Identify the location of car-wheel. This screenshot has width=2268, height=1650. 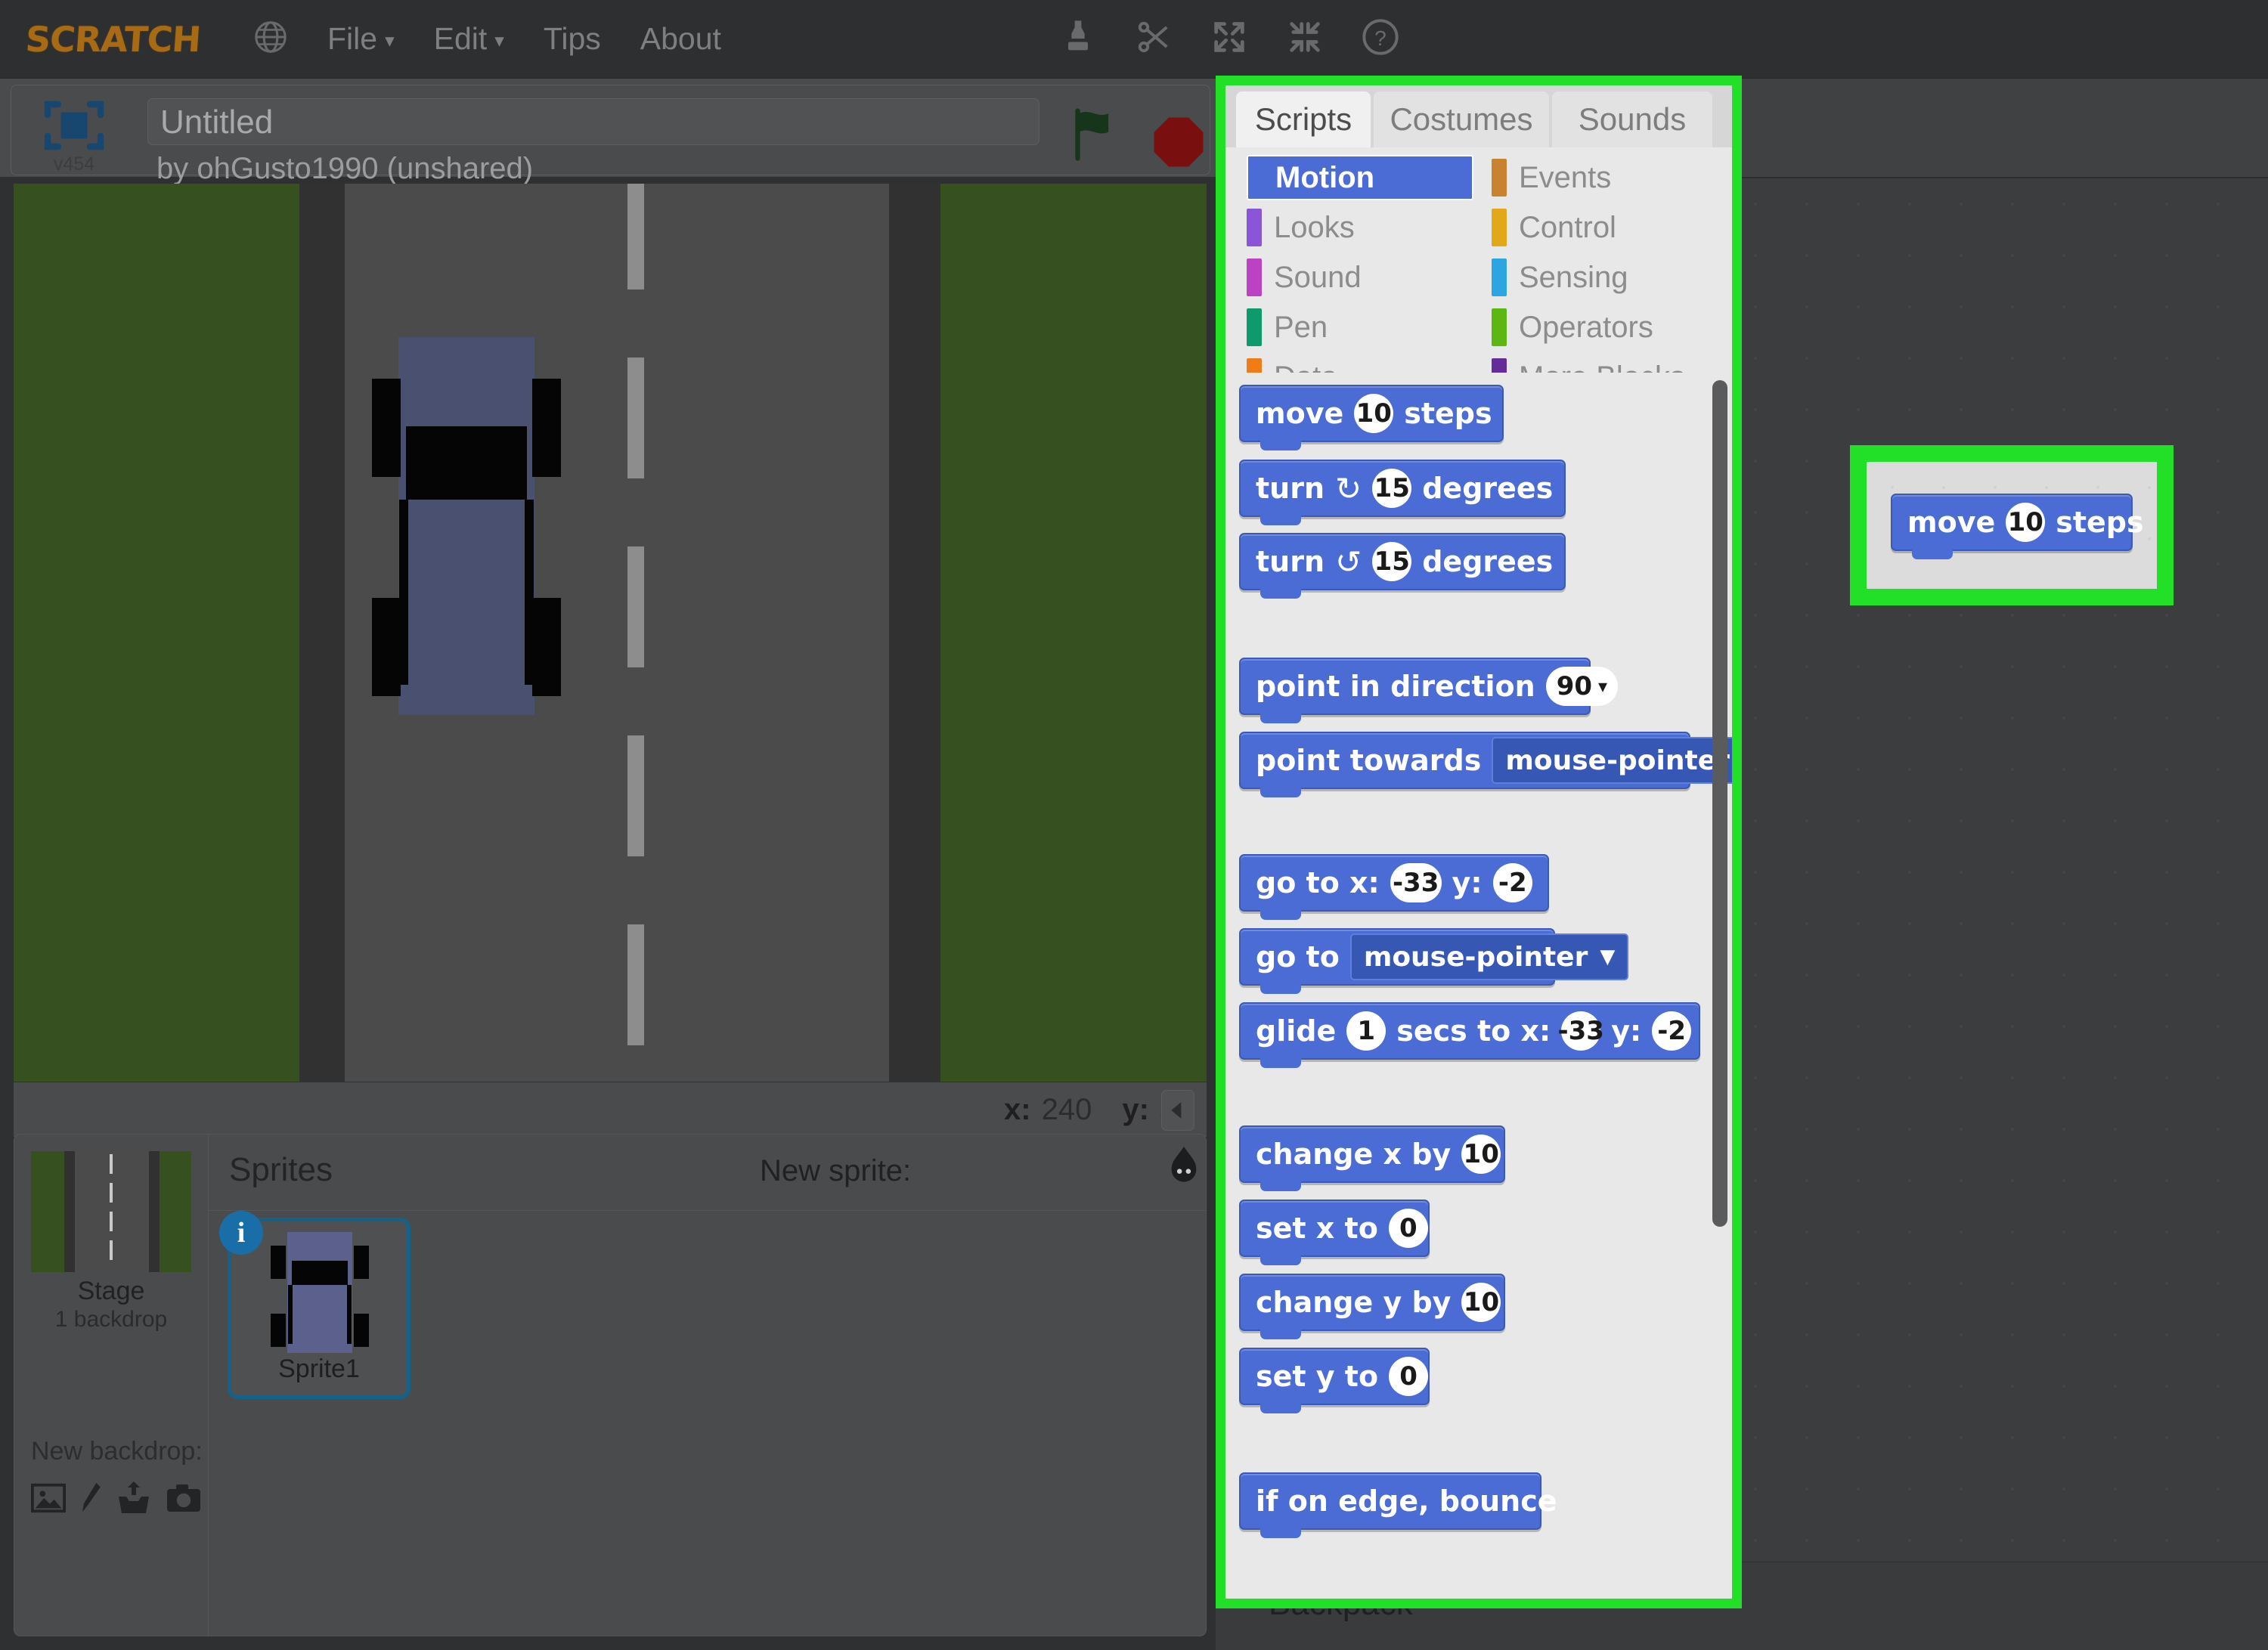
(387, 428).